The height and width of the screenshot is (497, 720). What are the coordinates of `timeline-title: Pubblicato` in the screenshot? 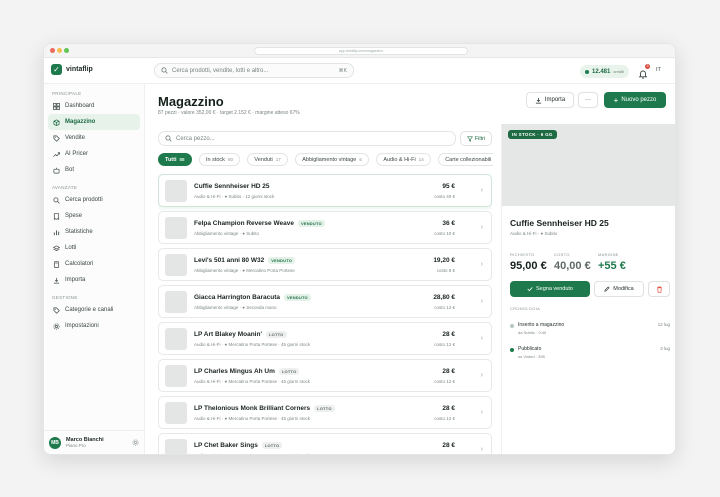 It's located at (530, 349).